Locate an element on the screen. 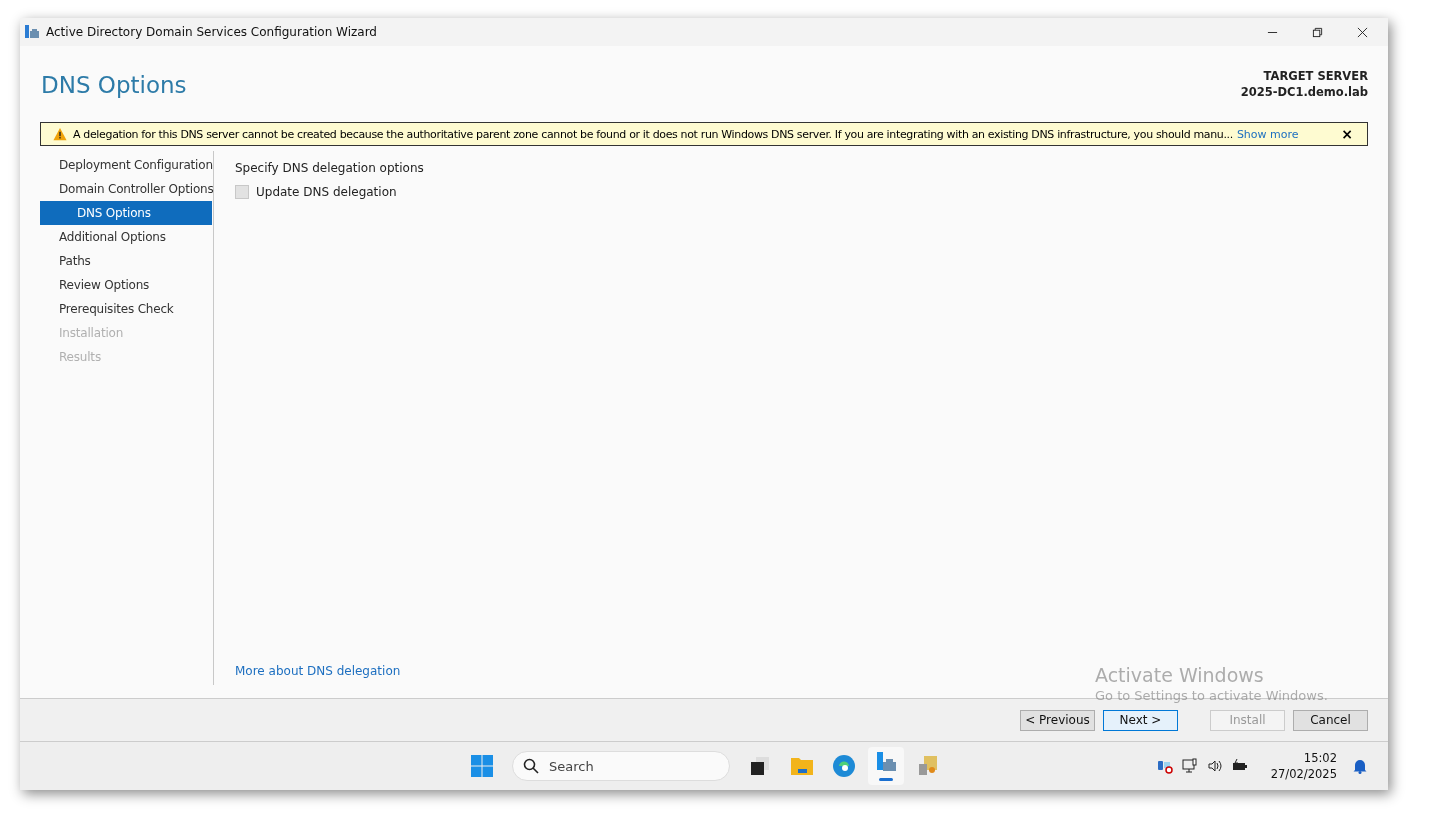 The width and height of the screenshot is (1430, 831). activation-title: Activate Windows is located at coordinates (1180, 675).